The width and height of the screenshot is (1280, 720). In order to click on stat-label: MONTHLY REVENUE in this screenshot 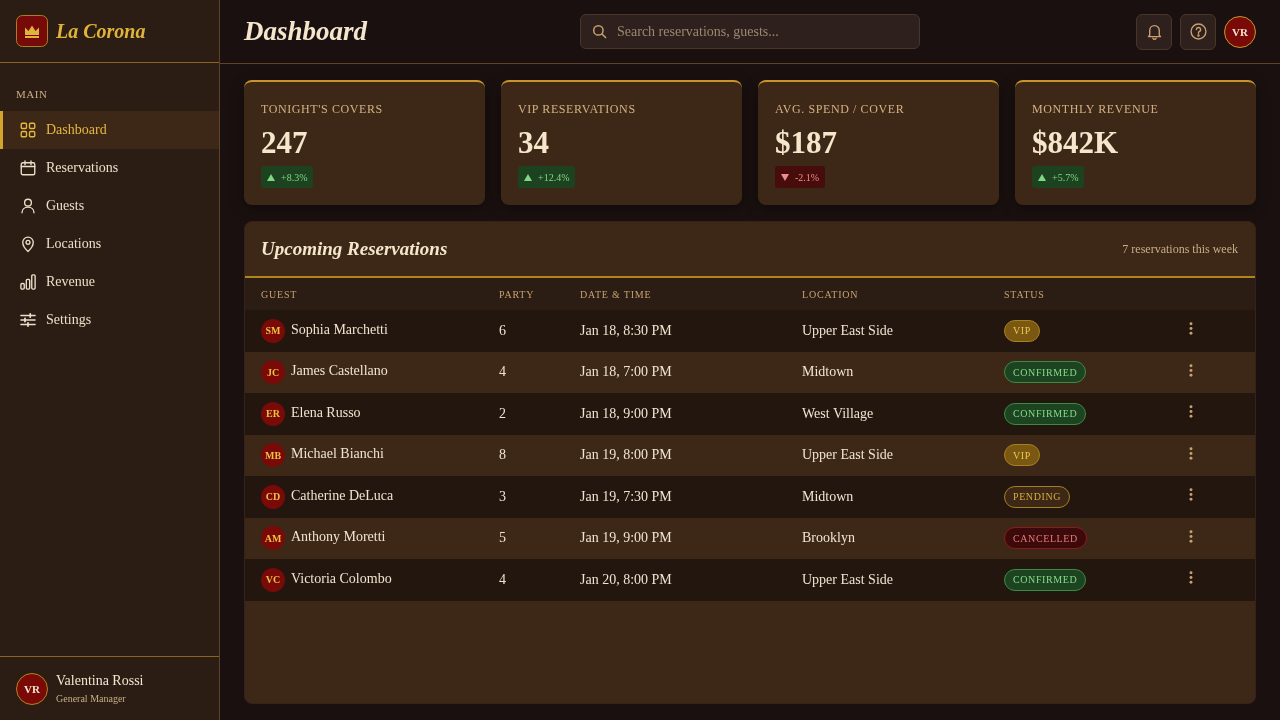, I will do `click(1096, 109)`.